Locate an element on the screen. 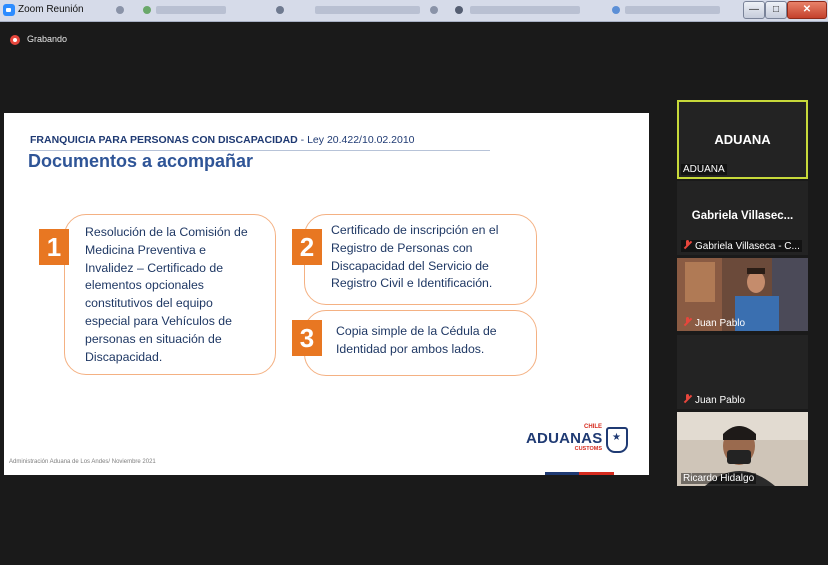 Image resolution: width=828 pixels, height=565 pixels. close-button: ✕ is located at coordinates (807, 10).